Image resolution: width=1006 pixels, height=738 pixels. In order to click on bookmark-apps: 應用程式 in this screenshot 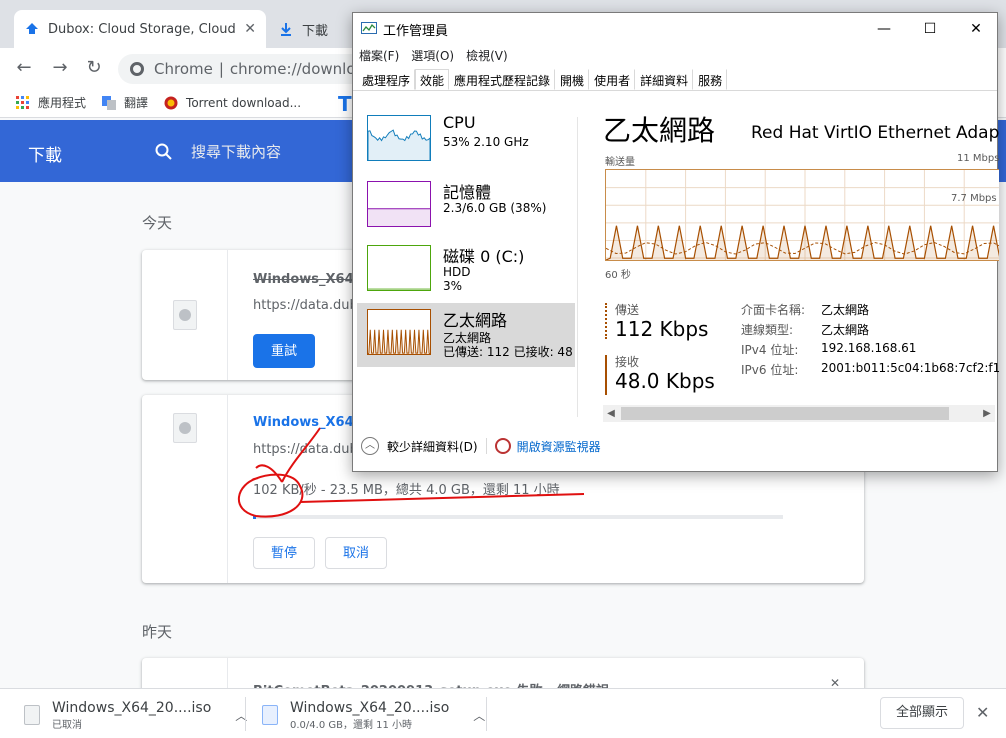, I will do `click(51, 102)`.